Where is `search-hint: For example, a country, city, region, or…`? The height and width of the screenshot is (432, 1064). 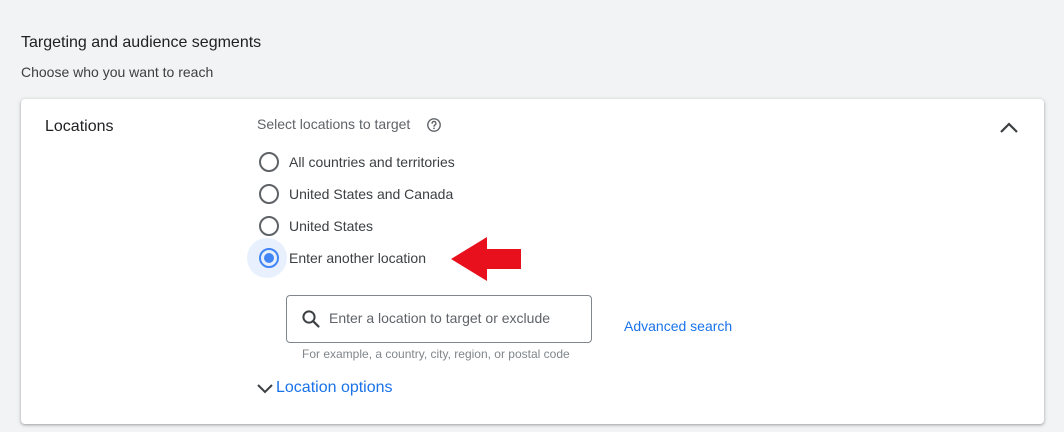 search-hint: For example, a country, city, region, or… is located at coordinates (436, 354).